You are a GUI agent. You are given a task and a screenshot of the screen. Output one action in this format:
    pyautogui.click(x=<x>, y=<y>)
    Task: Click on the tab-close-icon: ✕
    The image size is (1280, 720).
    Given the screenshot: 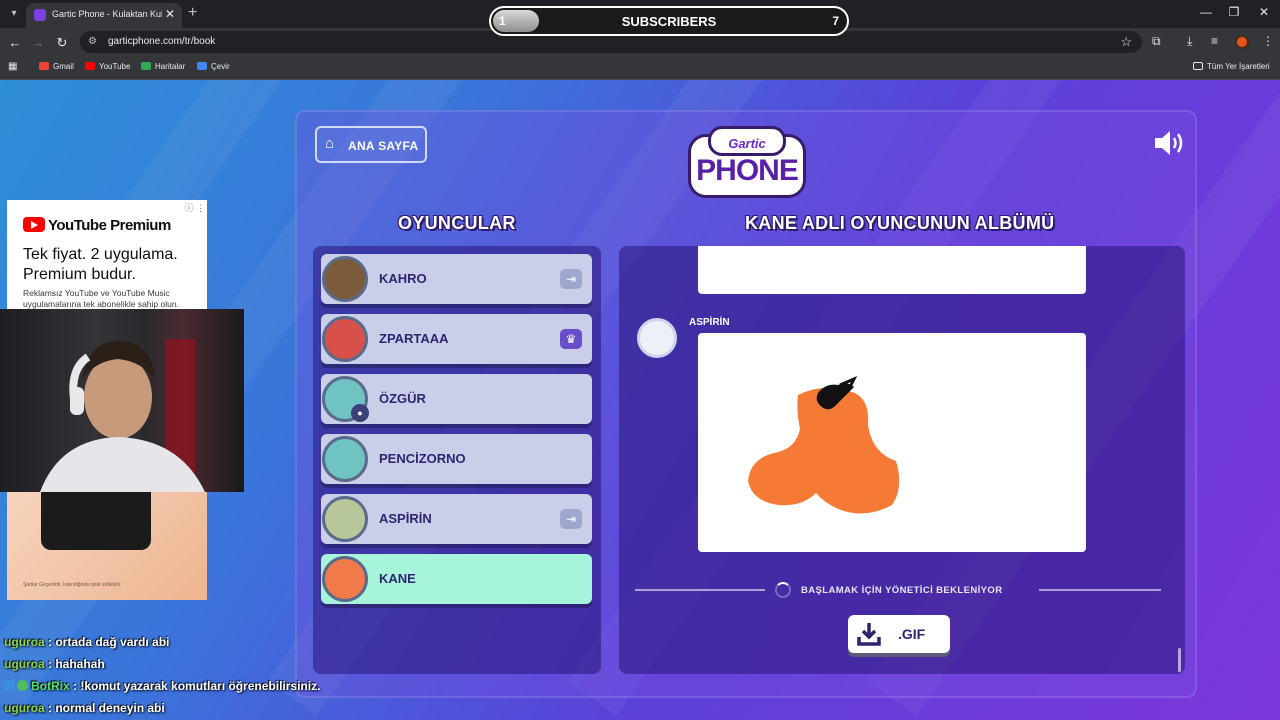 What is the action you would take?
    pyautogui.click(x=170, y=14)
    